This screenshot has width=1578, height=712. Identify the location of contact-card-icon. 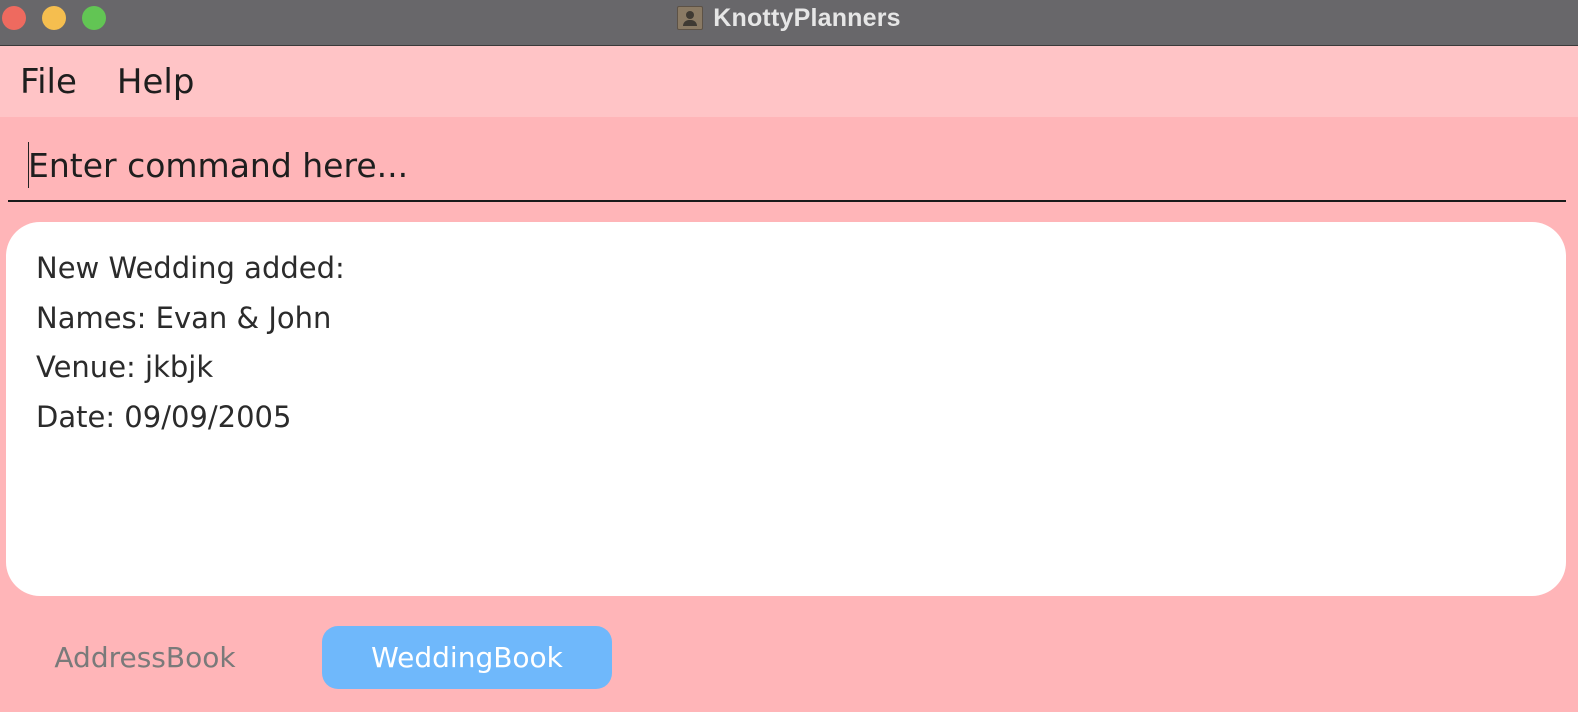
(690, 18).